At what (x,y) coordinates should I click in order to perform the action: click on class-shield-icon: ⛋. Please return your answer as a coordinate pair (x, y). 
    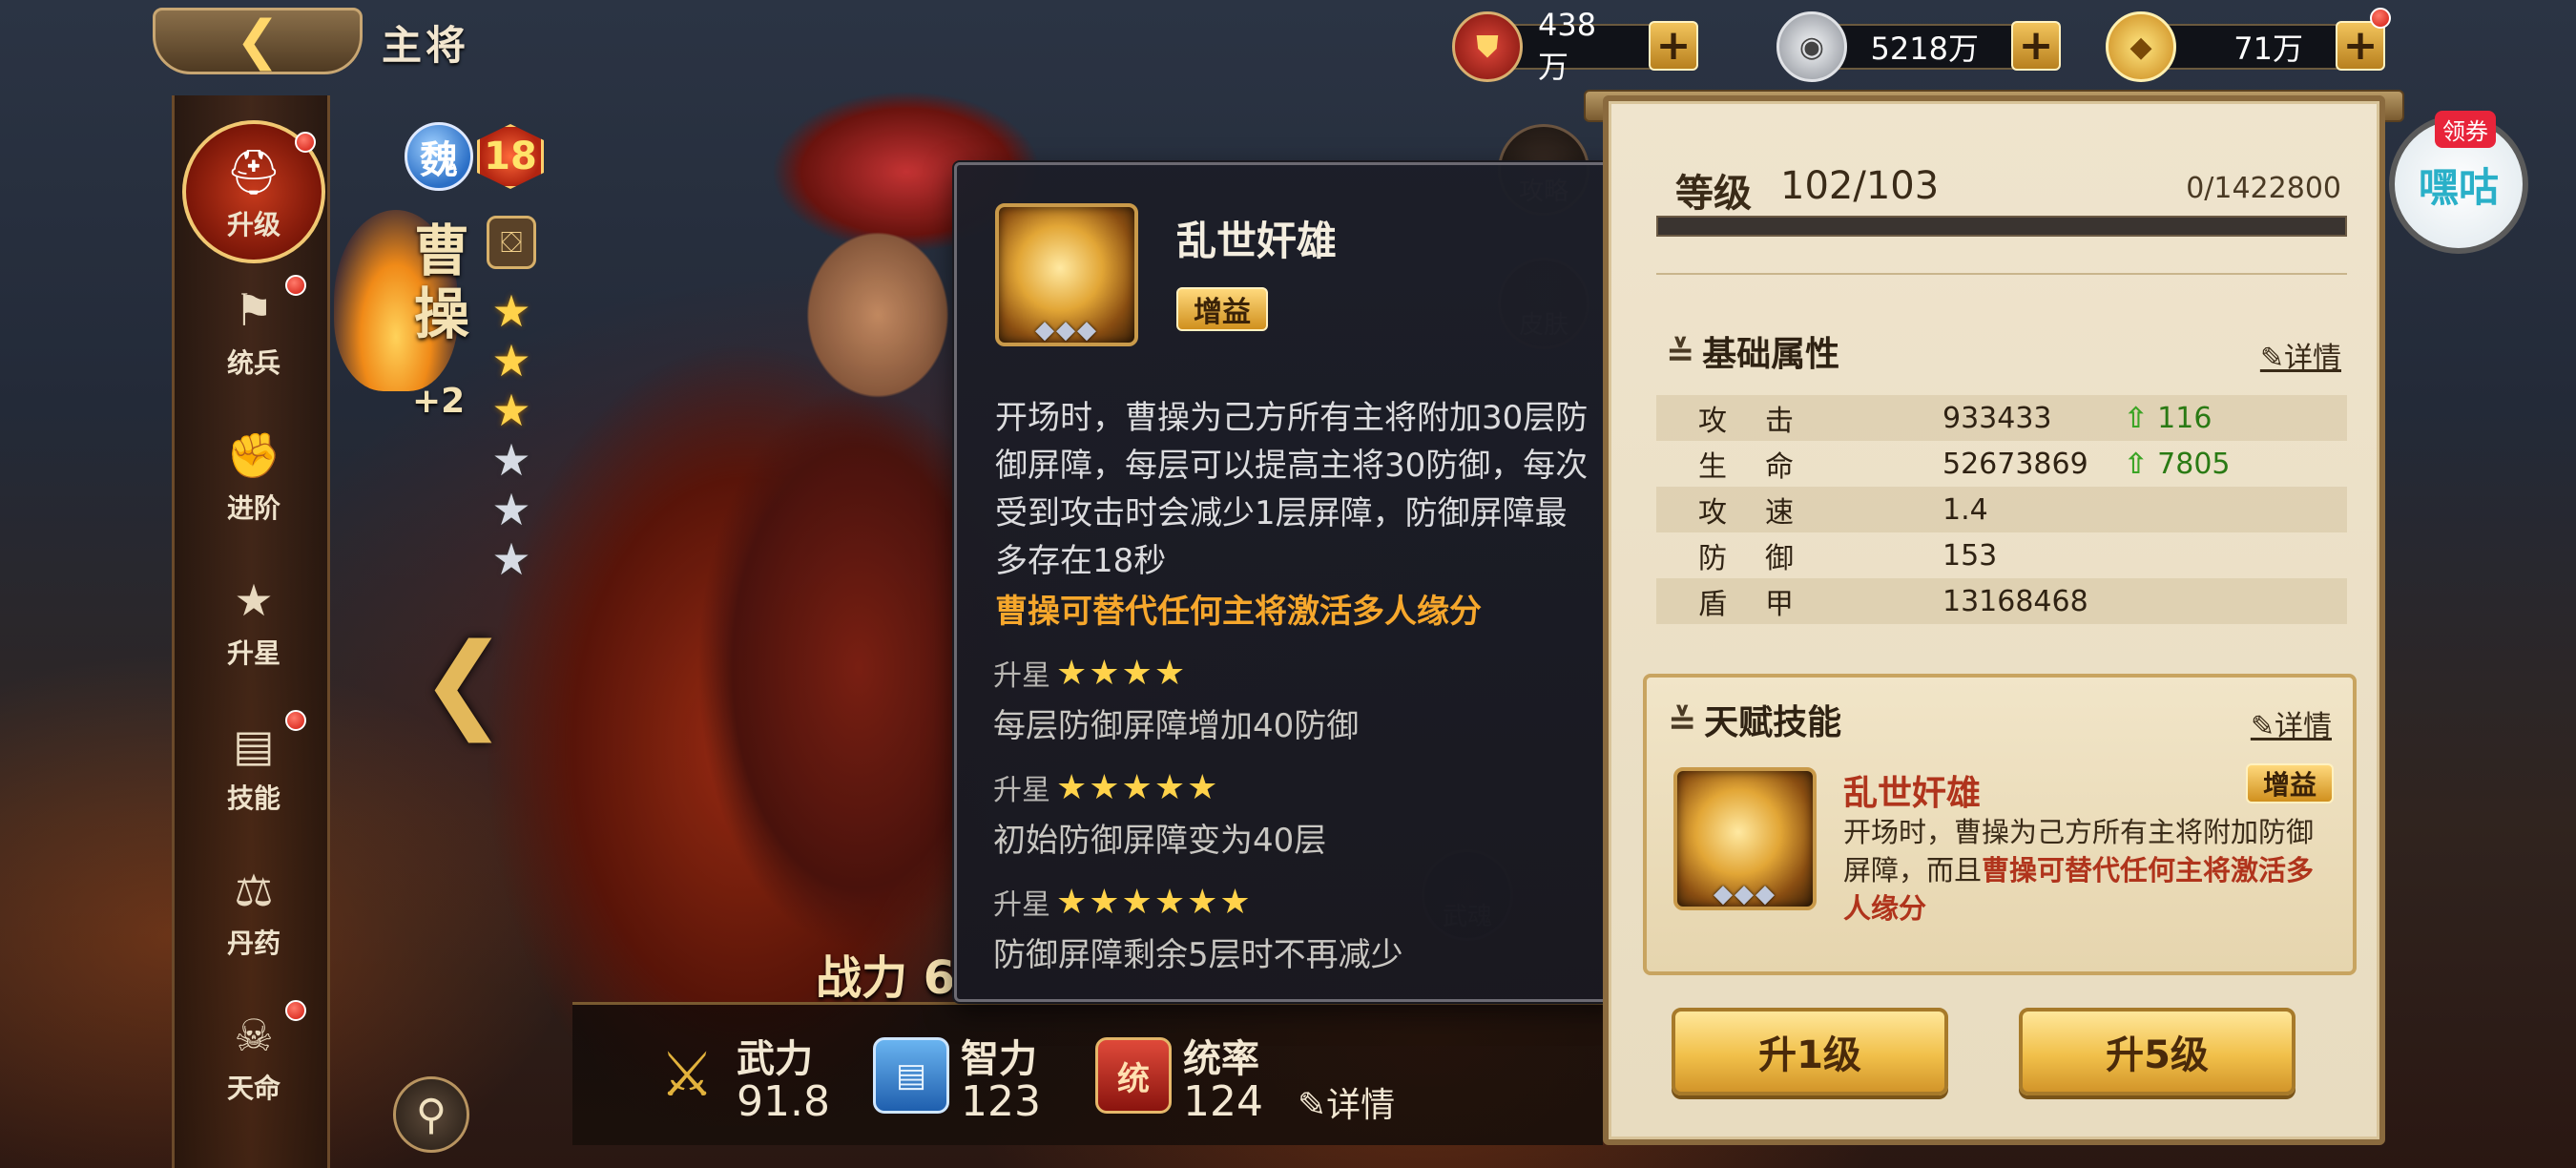
    Looking at the image, I should click on (511, 243).